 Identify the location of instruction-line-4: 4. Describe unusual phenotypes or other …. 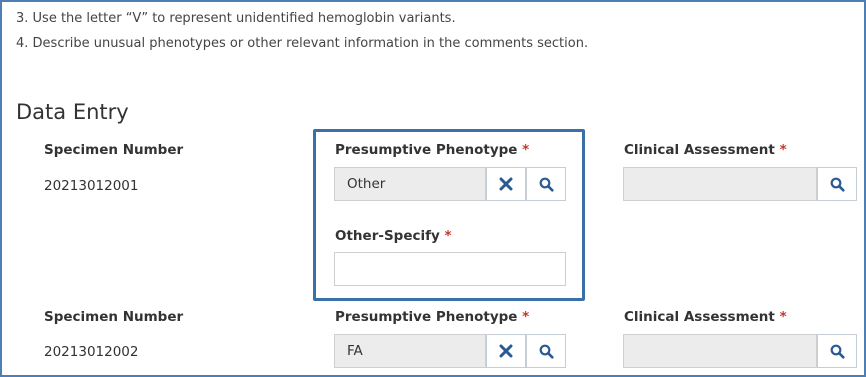
(302, 43).